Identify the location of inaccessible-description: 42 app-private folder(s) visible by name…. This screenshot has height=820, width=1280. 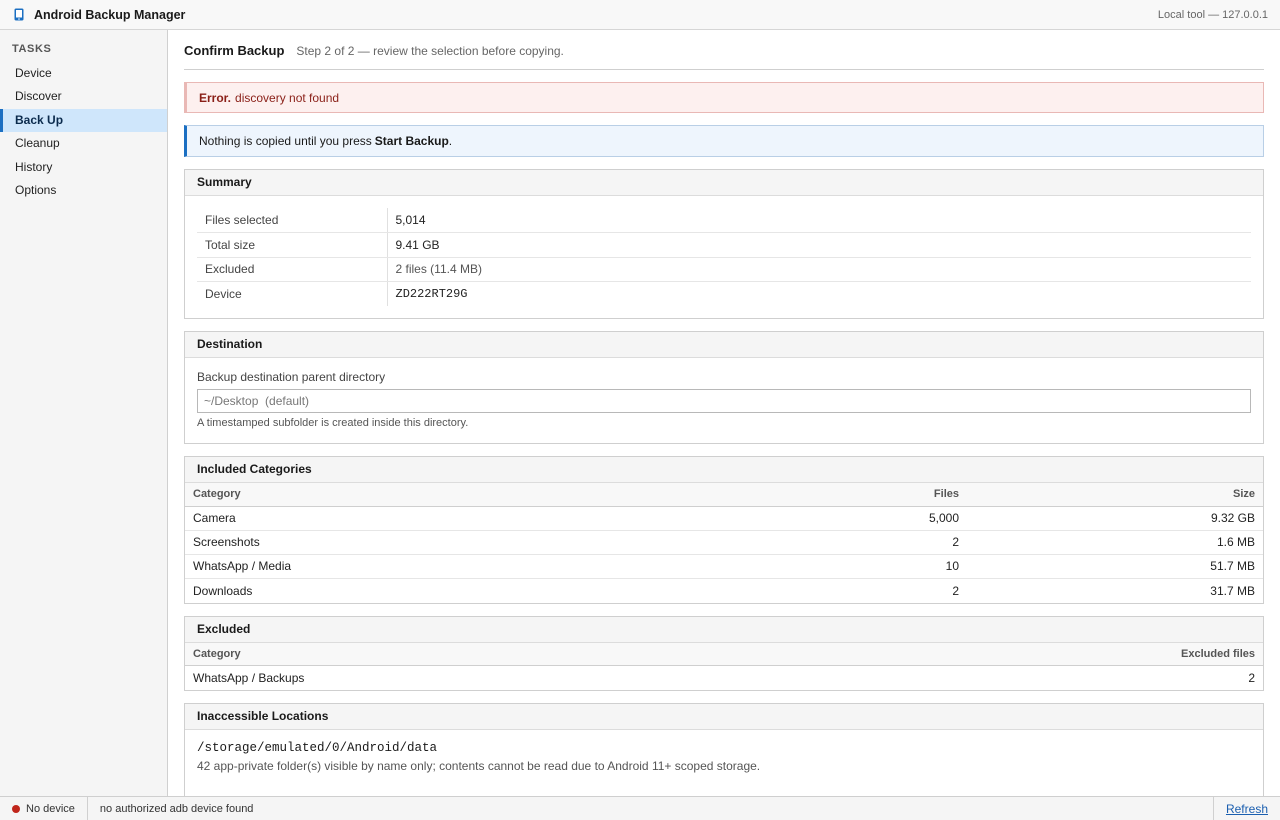
(479, 765).